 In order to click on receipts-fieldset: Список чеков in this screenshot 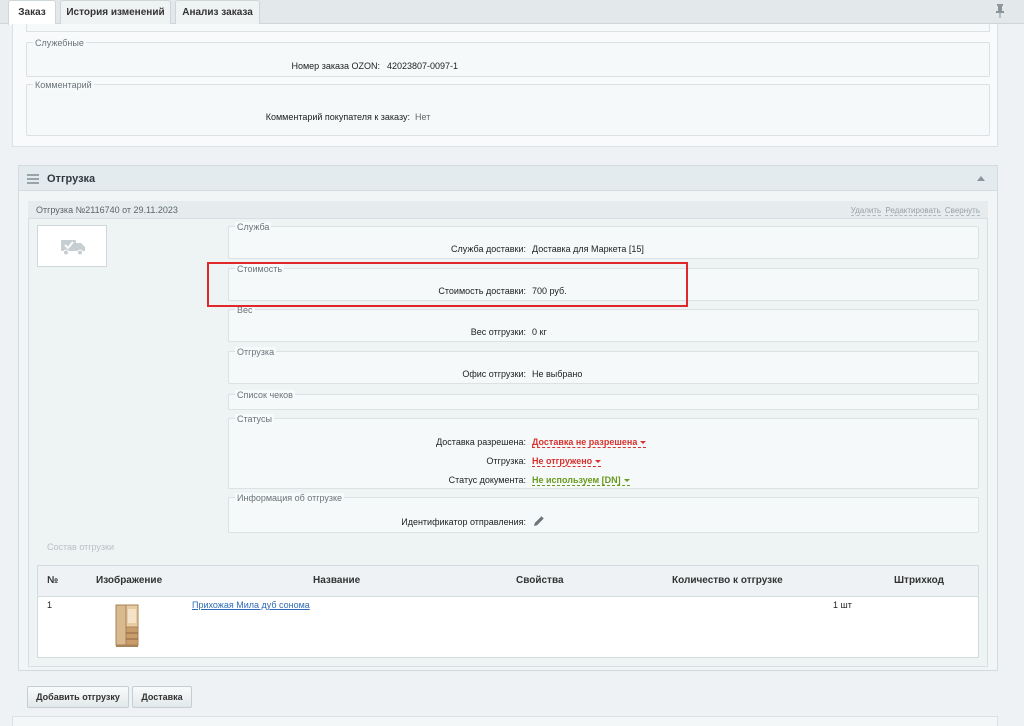, I will do `click(603, 400)`.